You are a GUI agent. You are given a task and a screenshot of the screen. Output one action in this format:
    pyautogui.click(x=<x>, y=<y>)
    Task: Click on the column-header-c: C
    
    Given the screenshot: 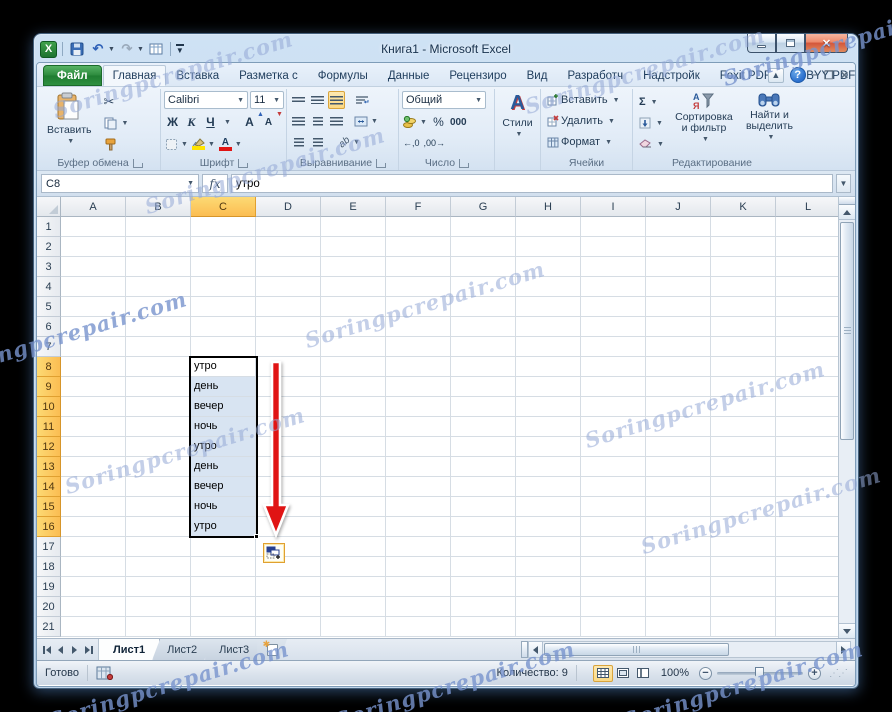 What is the action you would take?
    pyautogui.click(x=223, y=207)
    